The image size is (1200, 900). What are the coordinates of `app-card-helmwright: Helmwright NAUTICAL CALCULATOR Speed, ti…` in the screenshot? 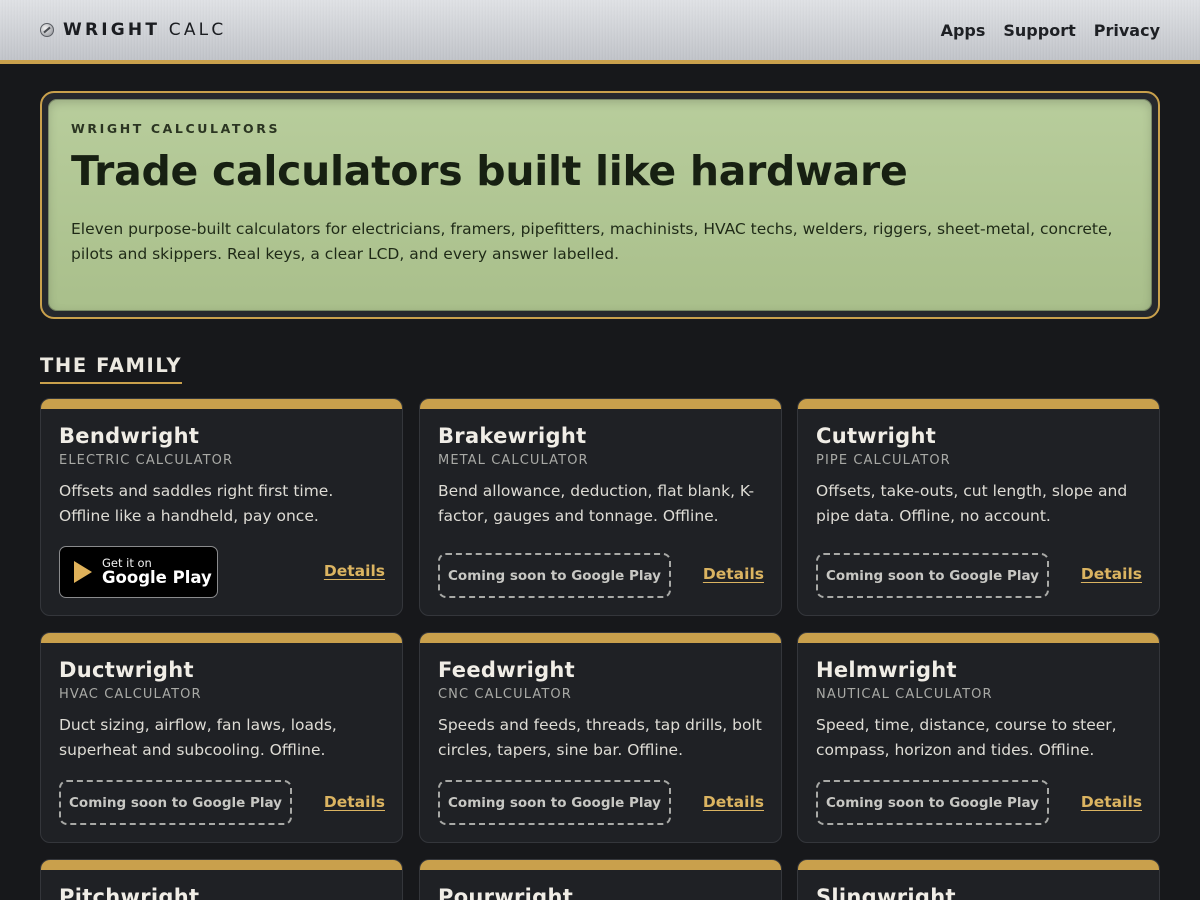 It's located at (978, 737).